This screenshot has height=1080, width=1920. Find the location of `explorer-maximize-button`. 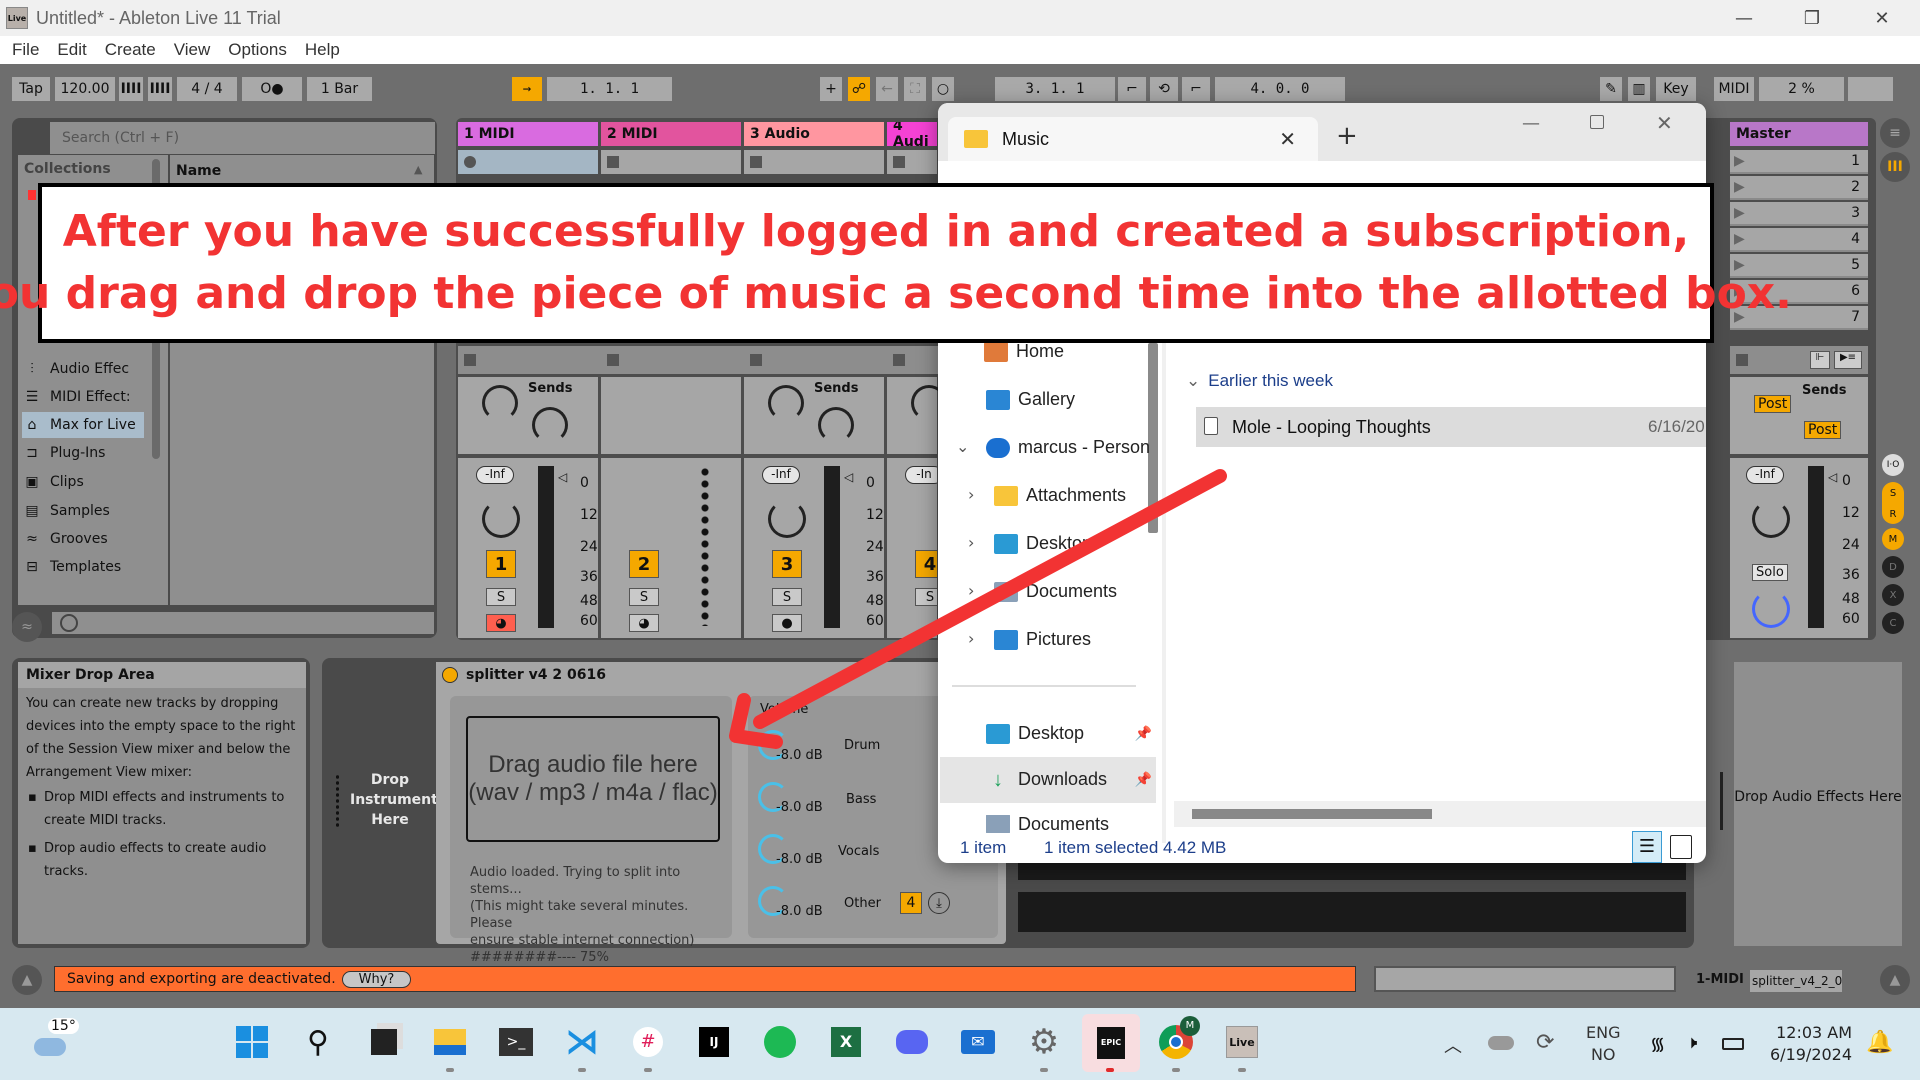

explorer-maximize-button is located at coordinates (1597, 122).